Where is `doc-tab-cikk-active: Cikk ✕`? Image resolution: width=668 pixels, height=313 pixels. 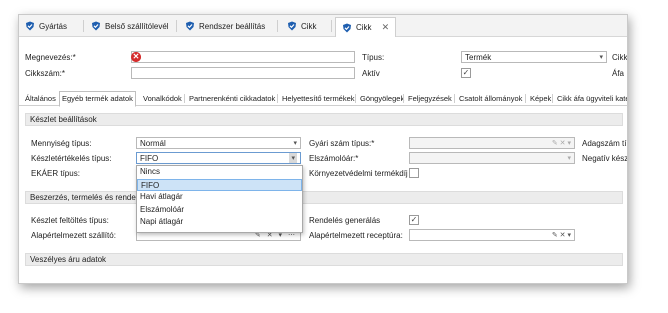 doc-tab-cikk-active: Cikk ✕ is located at coordinates (366, 27).